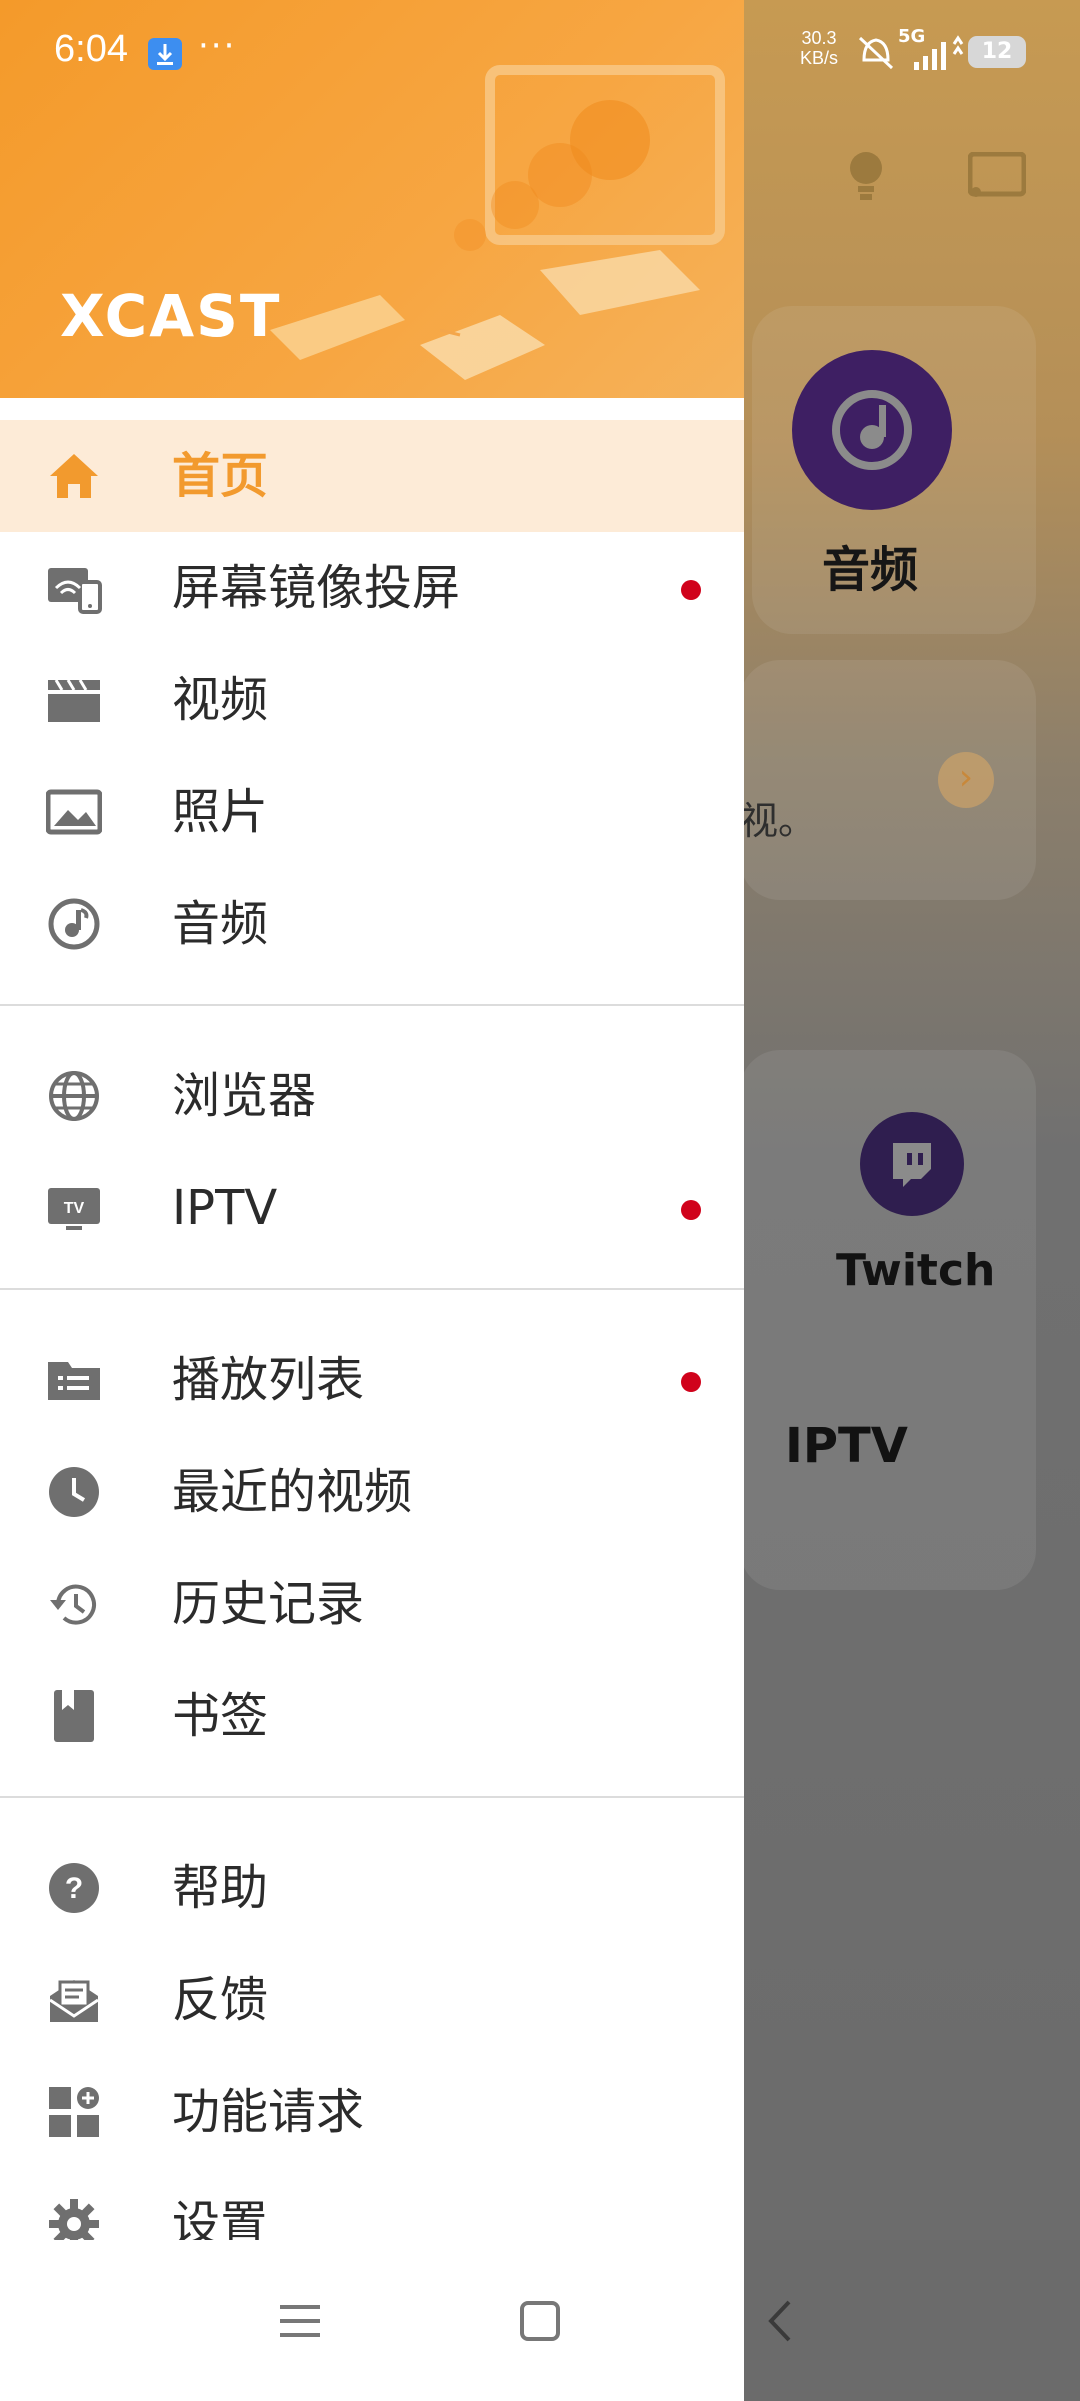 The height and width of the screenshot is (2401, 1080). I want to click on square-home-icon, so click(540, 2320).